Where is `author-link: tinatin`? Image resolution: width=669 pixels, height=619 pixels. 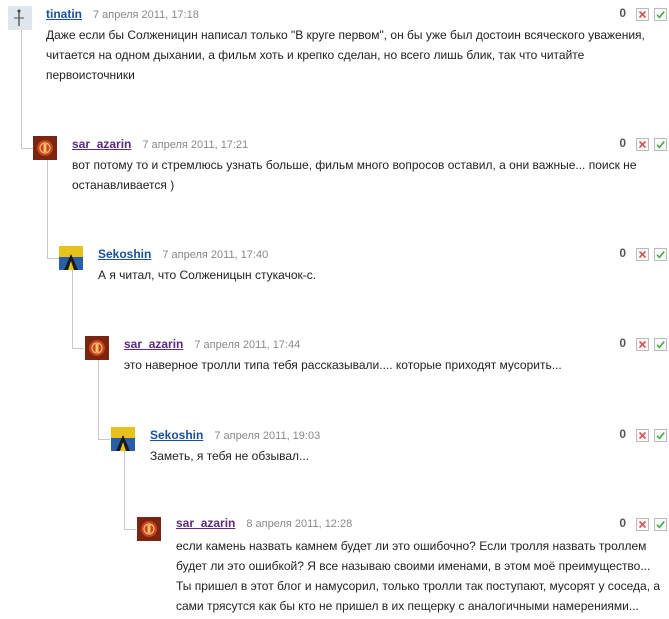 author-link: tinatin is located at coordinates (64, 14).